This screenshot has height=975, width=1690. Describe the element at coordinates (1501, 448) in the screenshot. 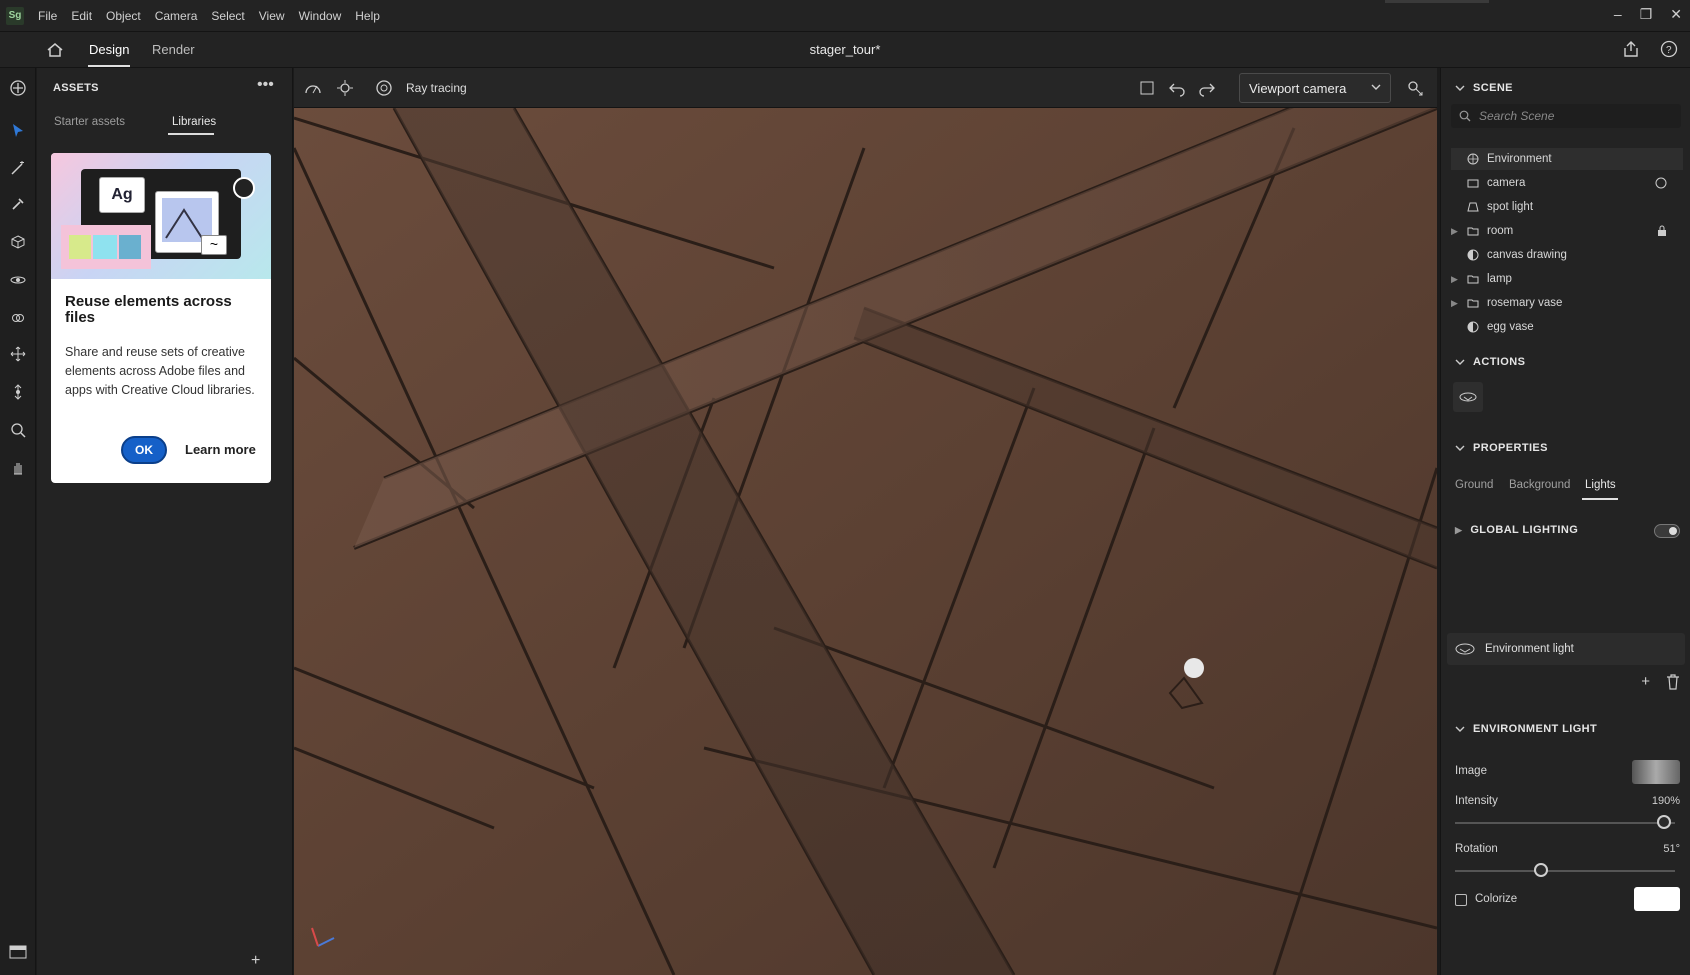

I see `properties-header: PROPERTIES` at that location.